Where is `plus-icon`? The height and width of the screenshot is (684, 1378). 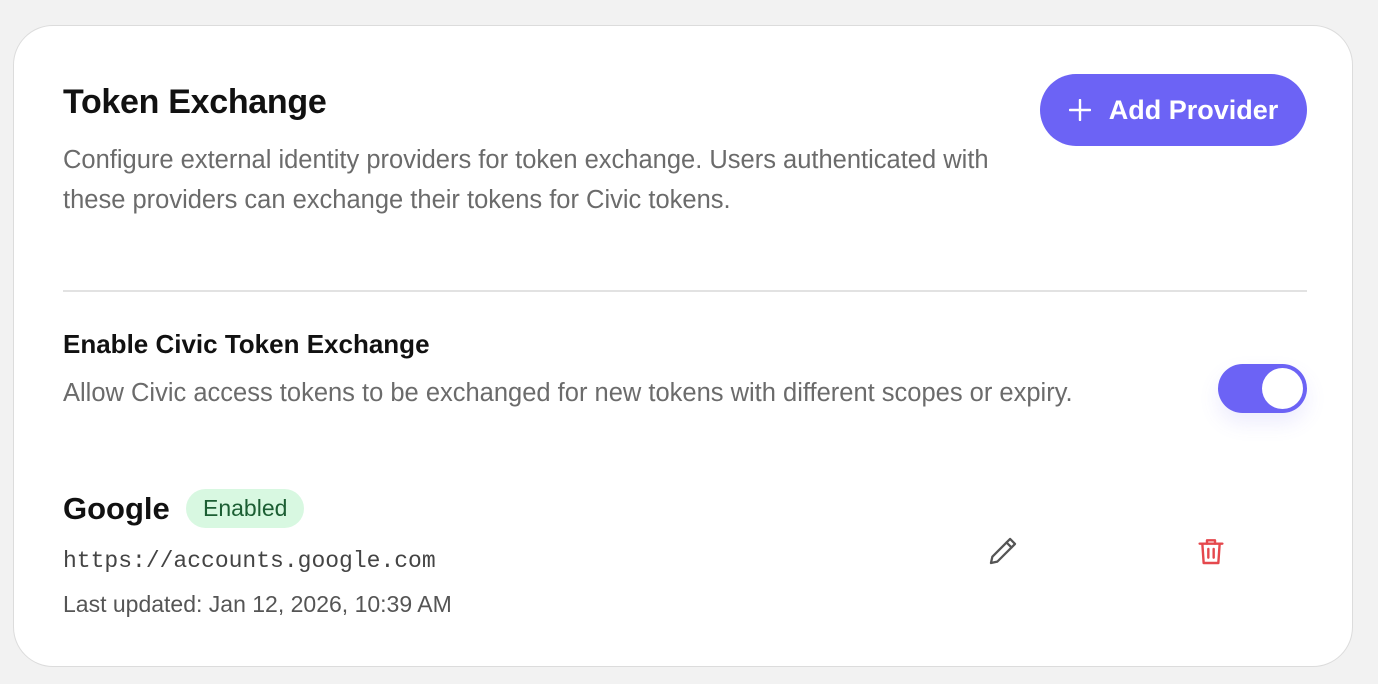
plus-icon is located at coordinates (1079, 110).